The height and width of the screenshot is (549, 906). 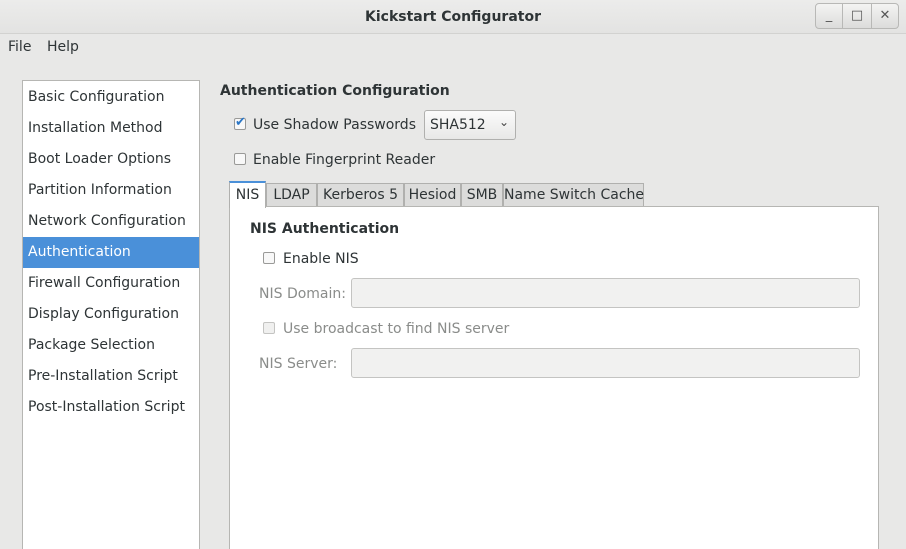 I want to click on menu-file: File, so click(x=19, y=47).